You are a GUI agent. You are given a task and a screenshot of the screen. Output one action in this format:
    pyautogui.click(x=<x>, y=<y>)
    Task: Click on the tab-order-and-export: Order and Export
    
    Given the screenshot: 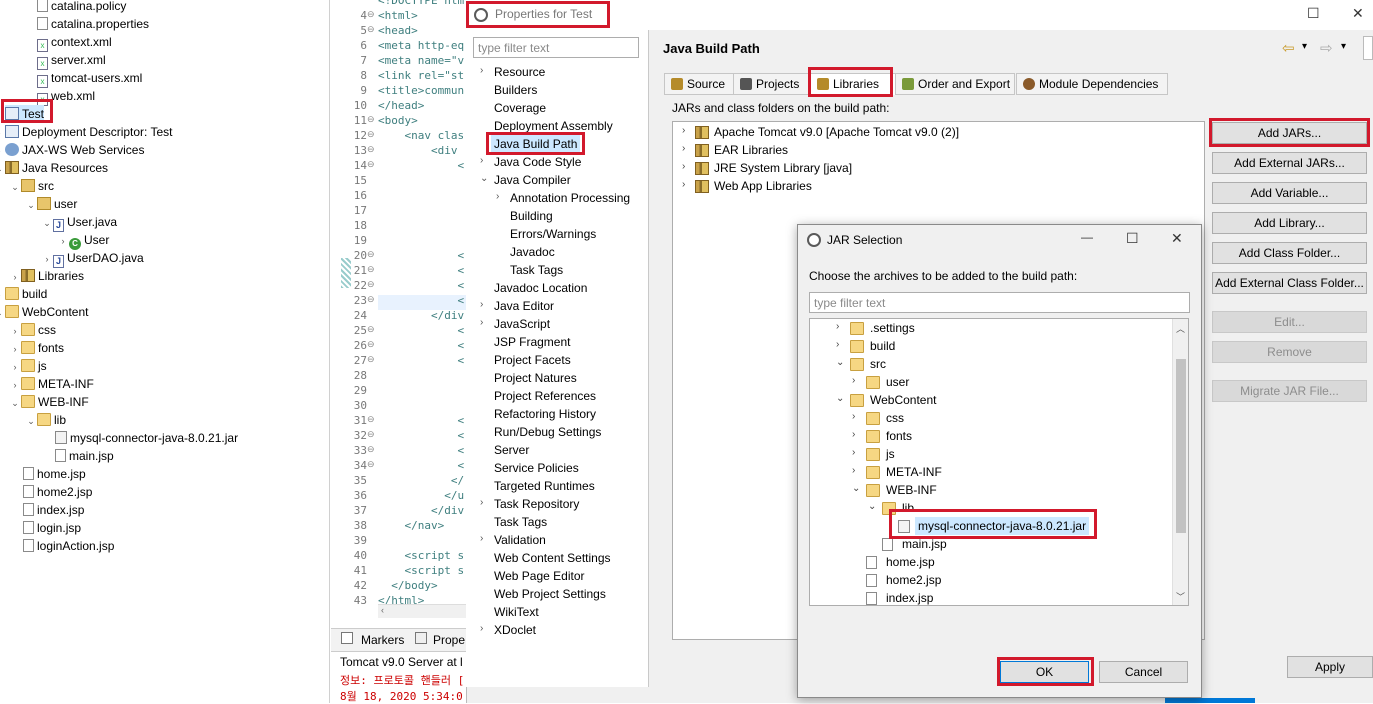 What is the action you would take?
    pyautogui.click(x=955, y=84)
    